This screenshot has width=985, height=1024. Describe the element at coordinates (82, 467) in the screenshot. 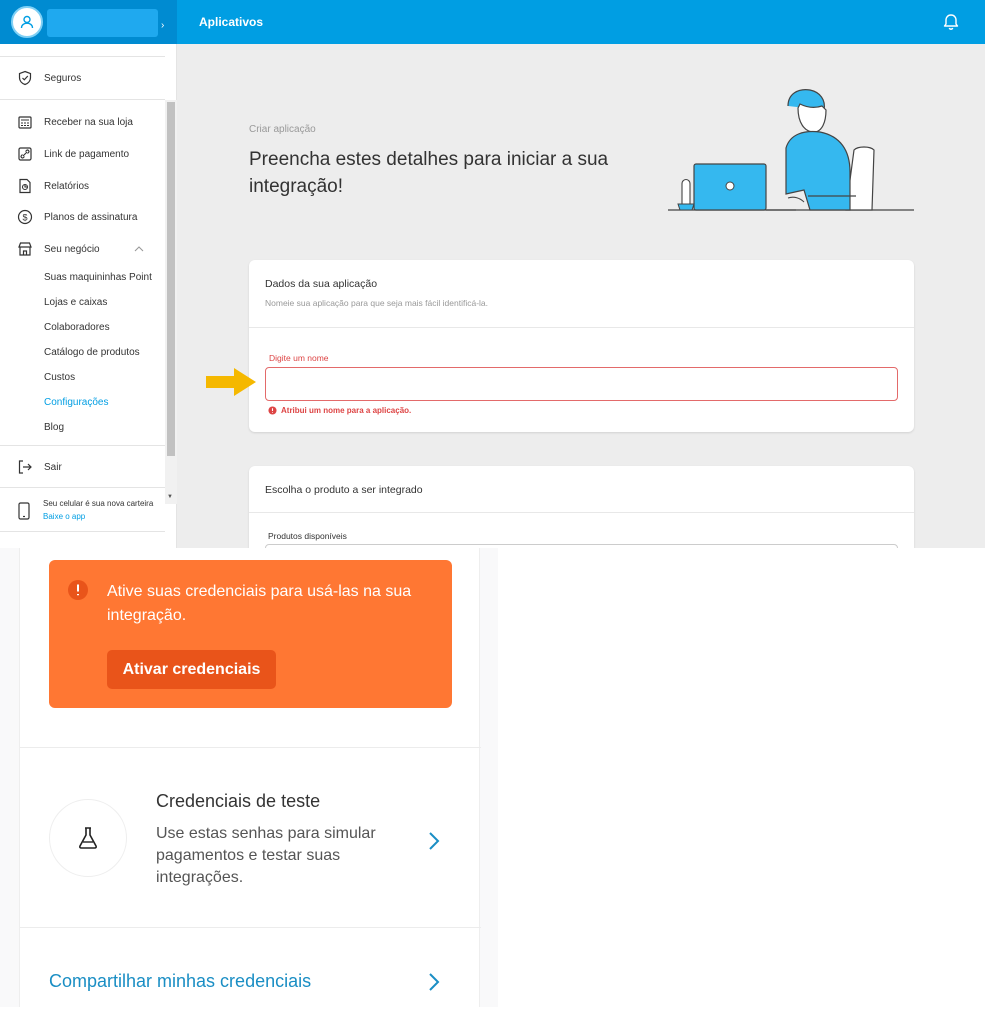

I see `sidebar-item-sair: Sair` at that location.